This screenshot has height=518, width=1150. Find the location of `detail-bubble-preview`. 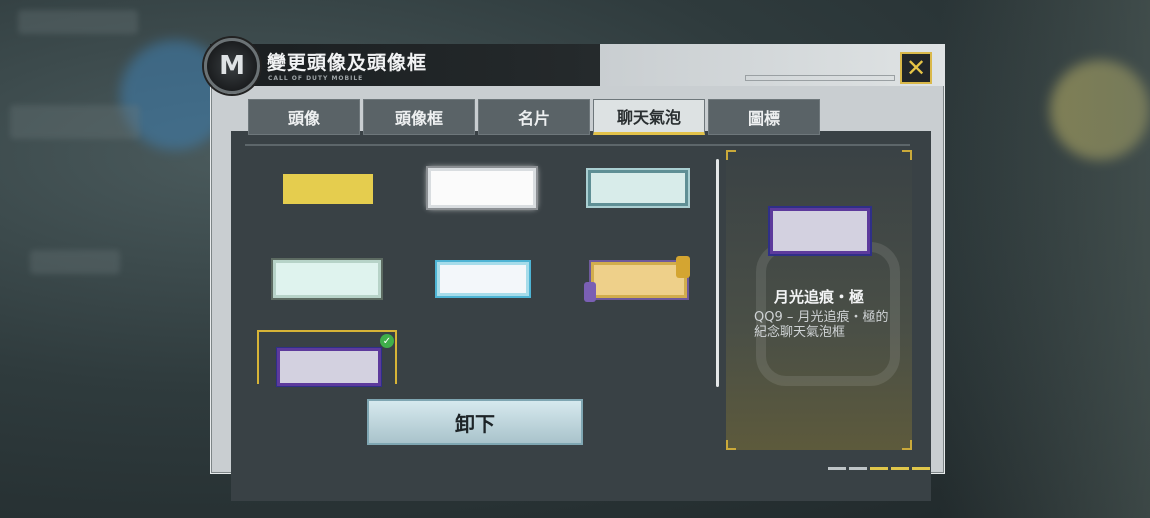

detail-bubble-preview is located at coordinates (820, 231).